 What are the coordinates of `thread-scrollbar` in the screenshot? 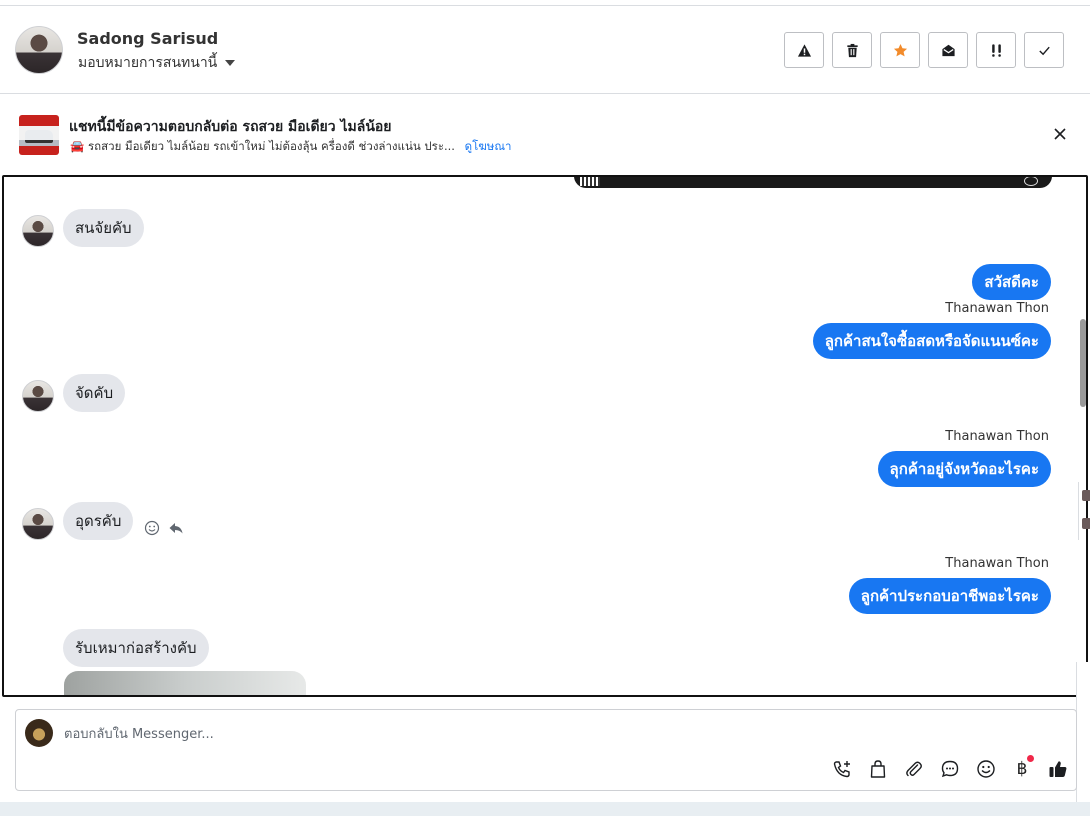 It's located at (1083, 438).